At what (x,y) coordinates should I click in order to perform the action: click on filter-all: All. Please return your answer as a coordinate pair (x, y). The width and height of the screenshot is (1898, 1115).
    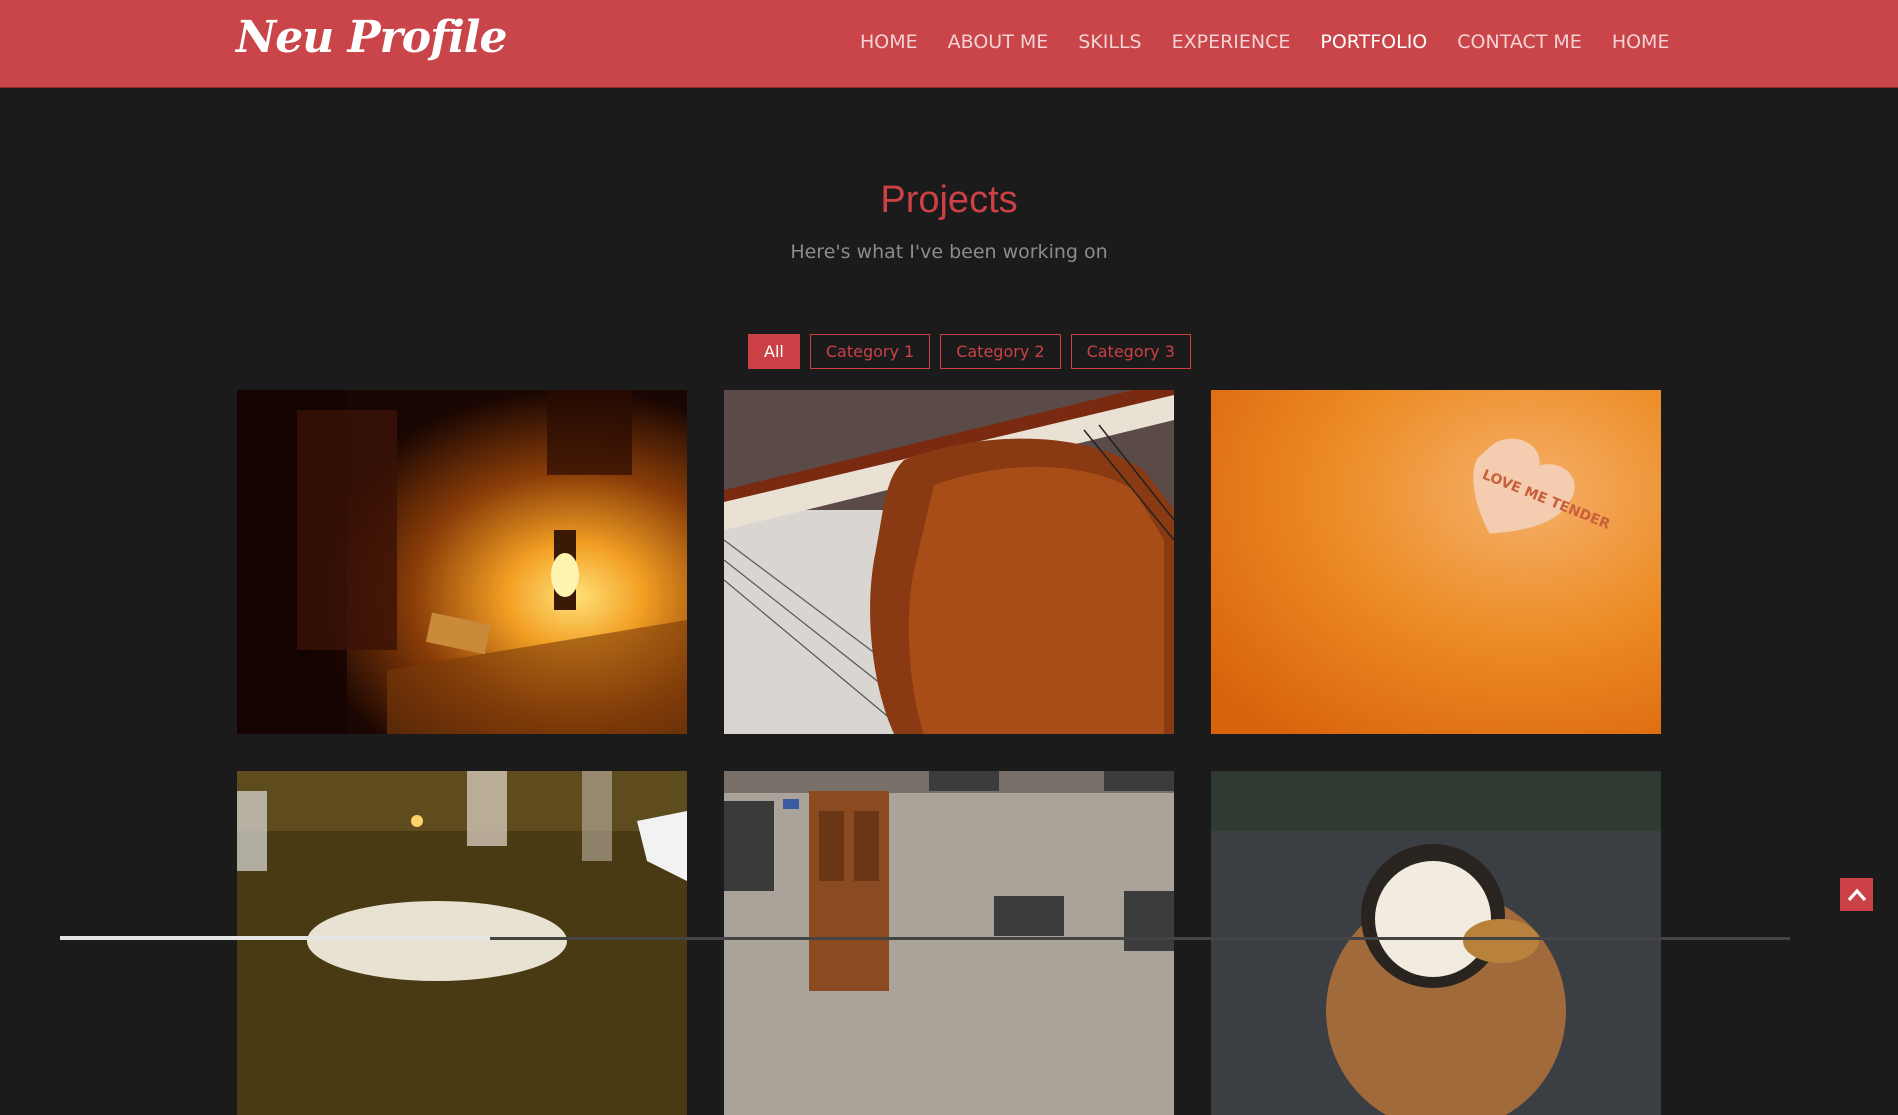
    Looking at the image, I should click on (774, 351).